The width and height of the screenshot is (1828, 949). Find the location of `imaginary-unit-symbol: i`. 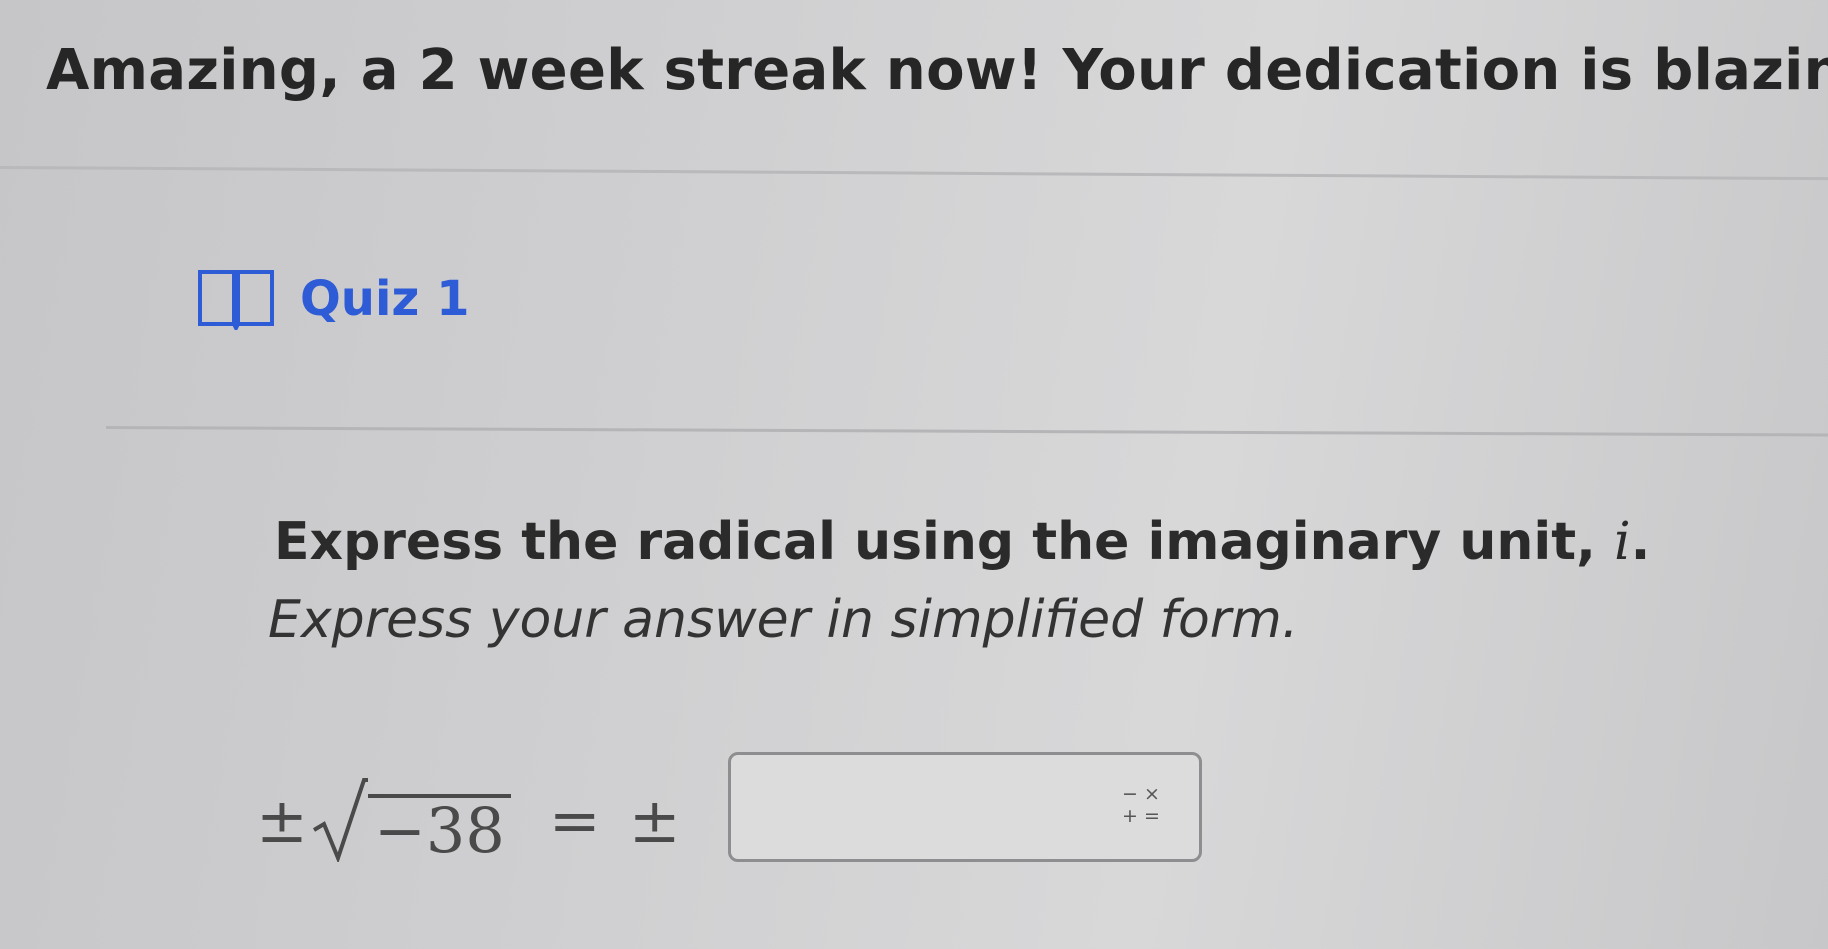

imaginary-unit-symbol: i is located at coordinates (1622, 542).